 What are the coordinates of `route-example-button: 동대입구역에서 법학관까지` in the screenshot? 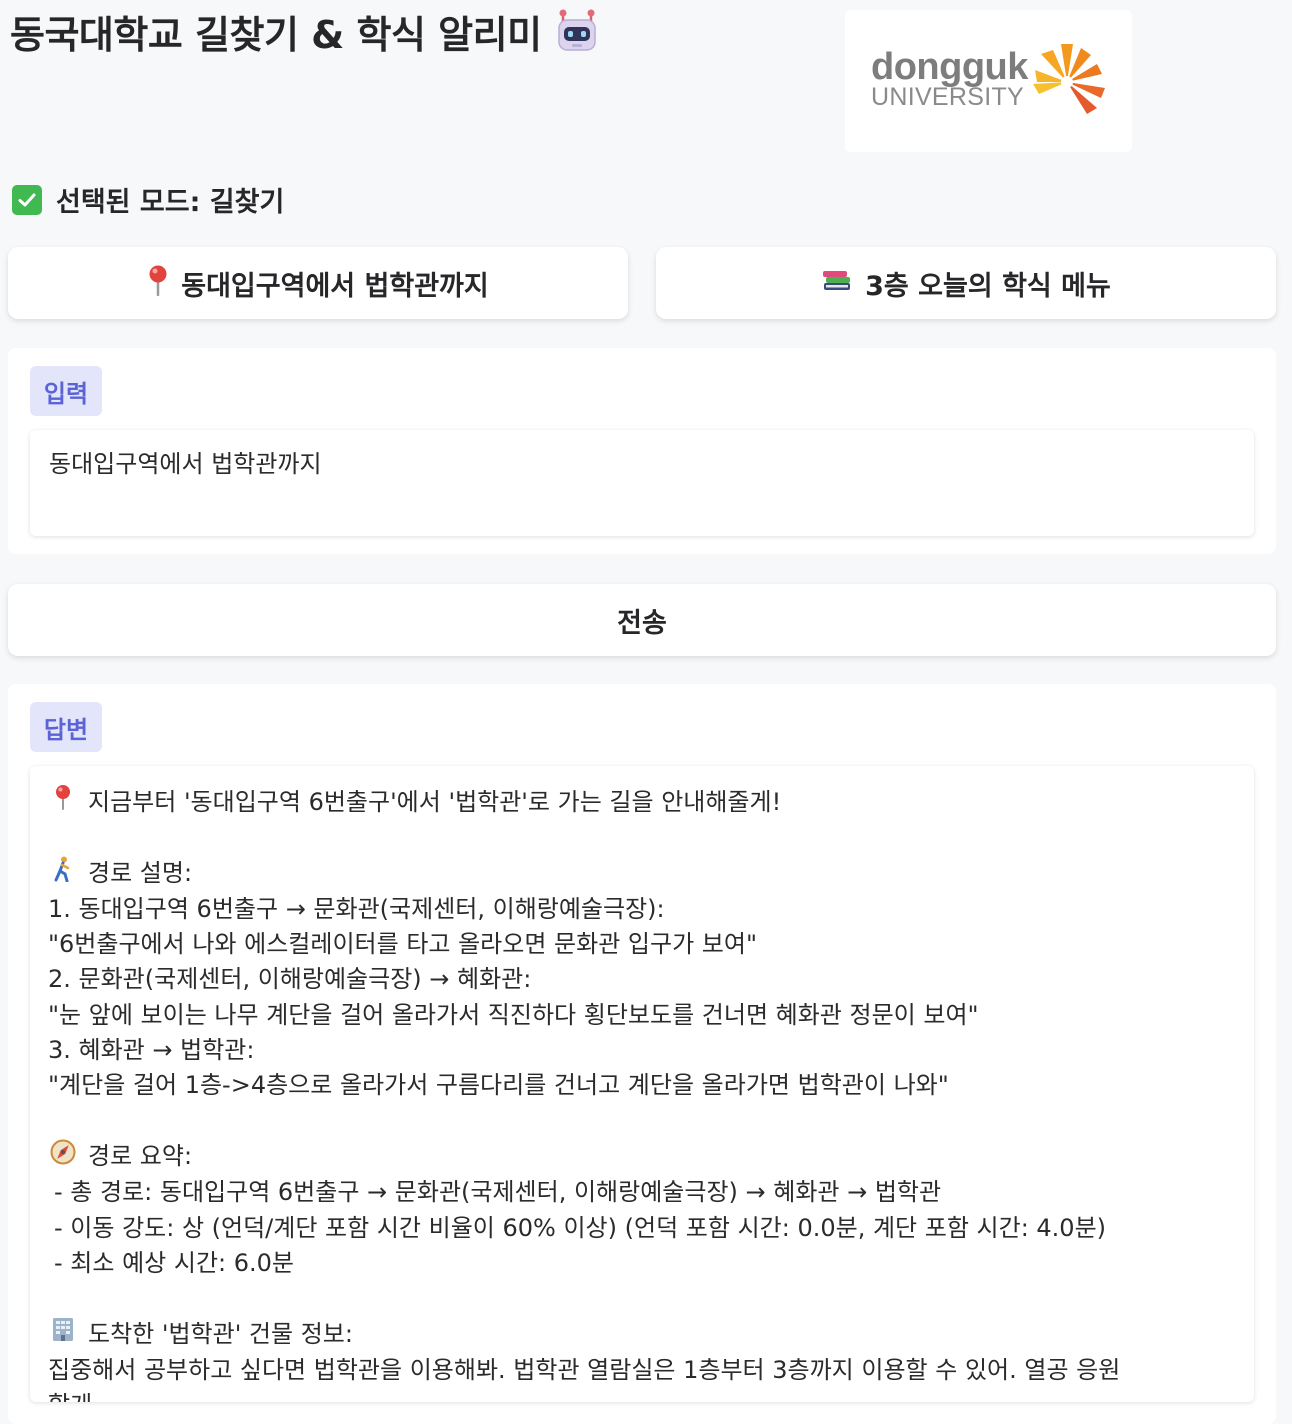 It's located at (318, 283).